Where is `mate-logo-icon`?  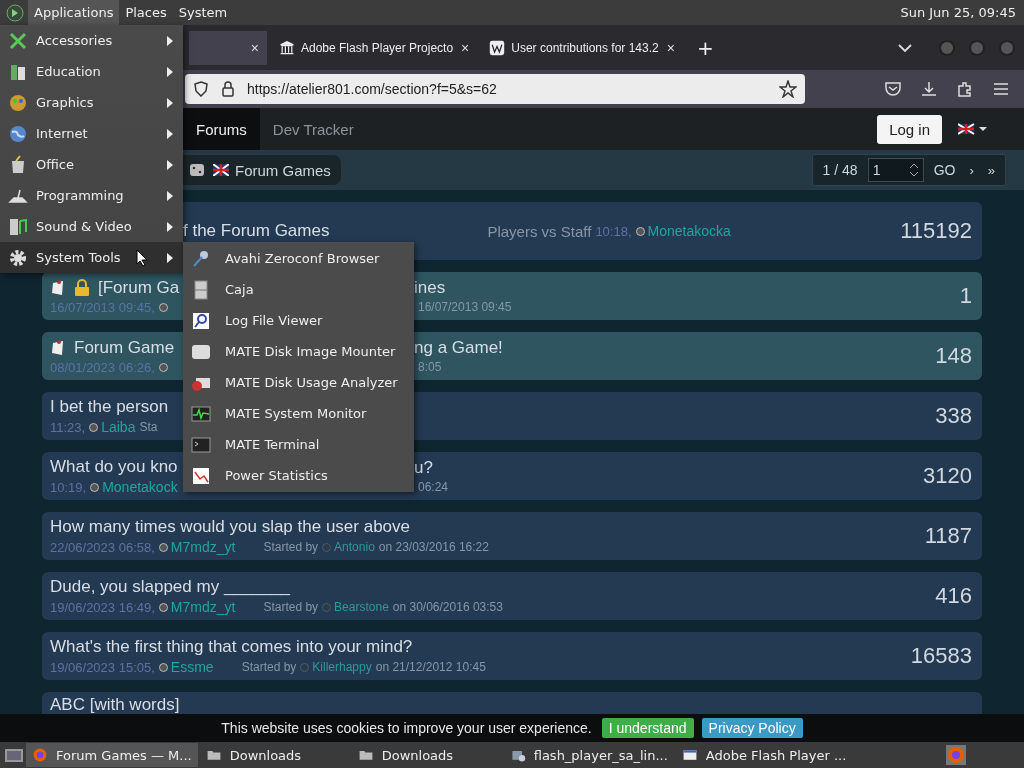
mate-logo-icon is located at coordinates (15, 12).